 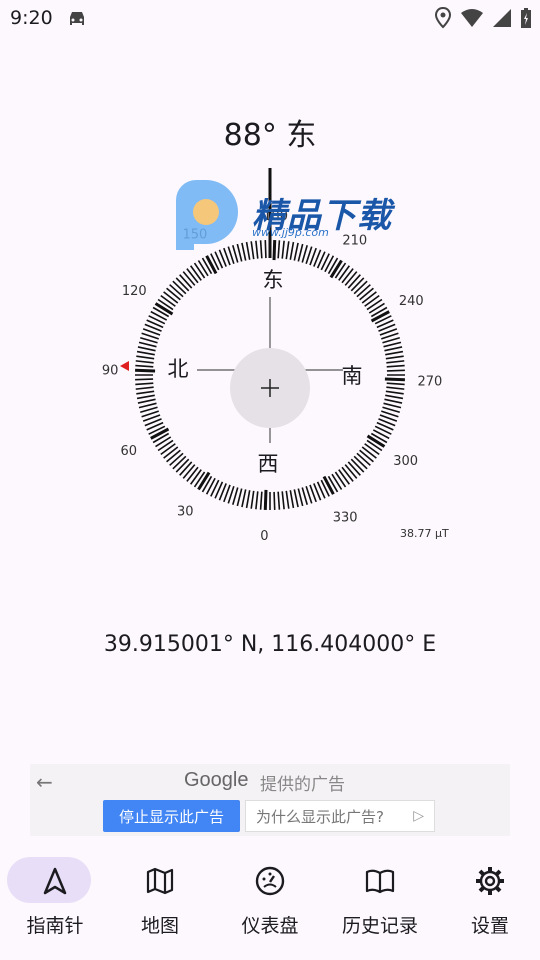 I want to click on status-bar: 9:20, so click(x=270, y=19).